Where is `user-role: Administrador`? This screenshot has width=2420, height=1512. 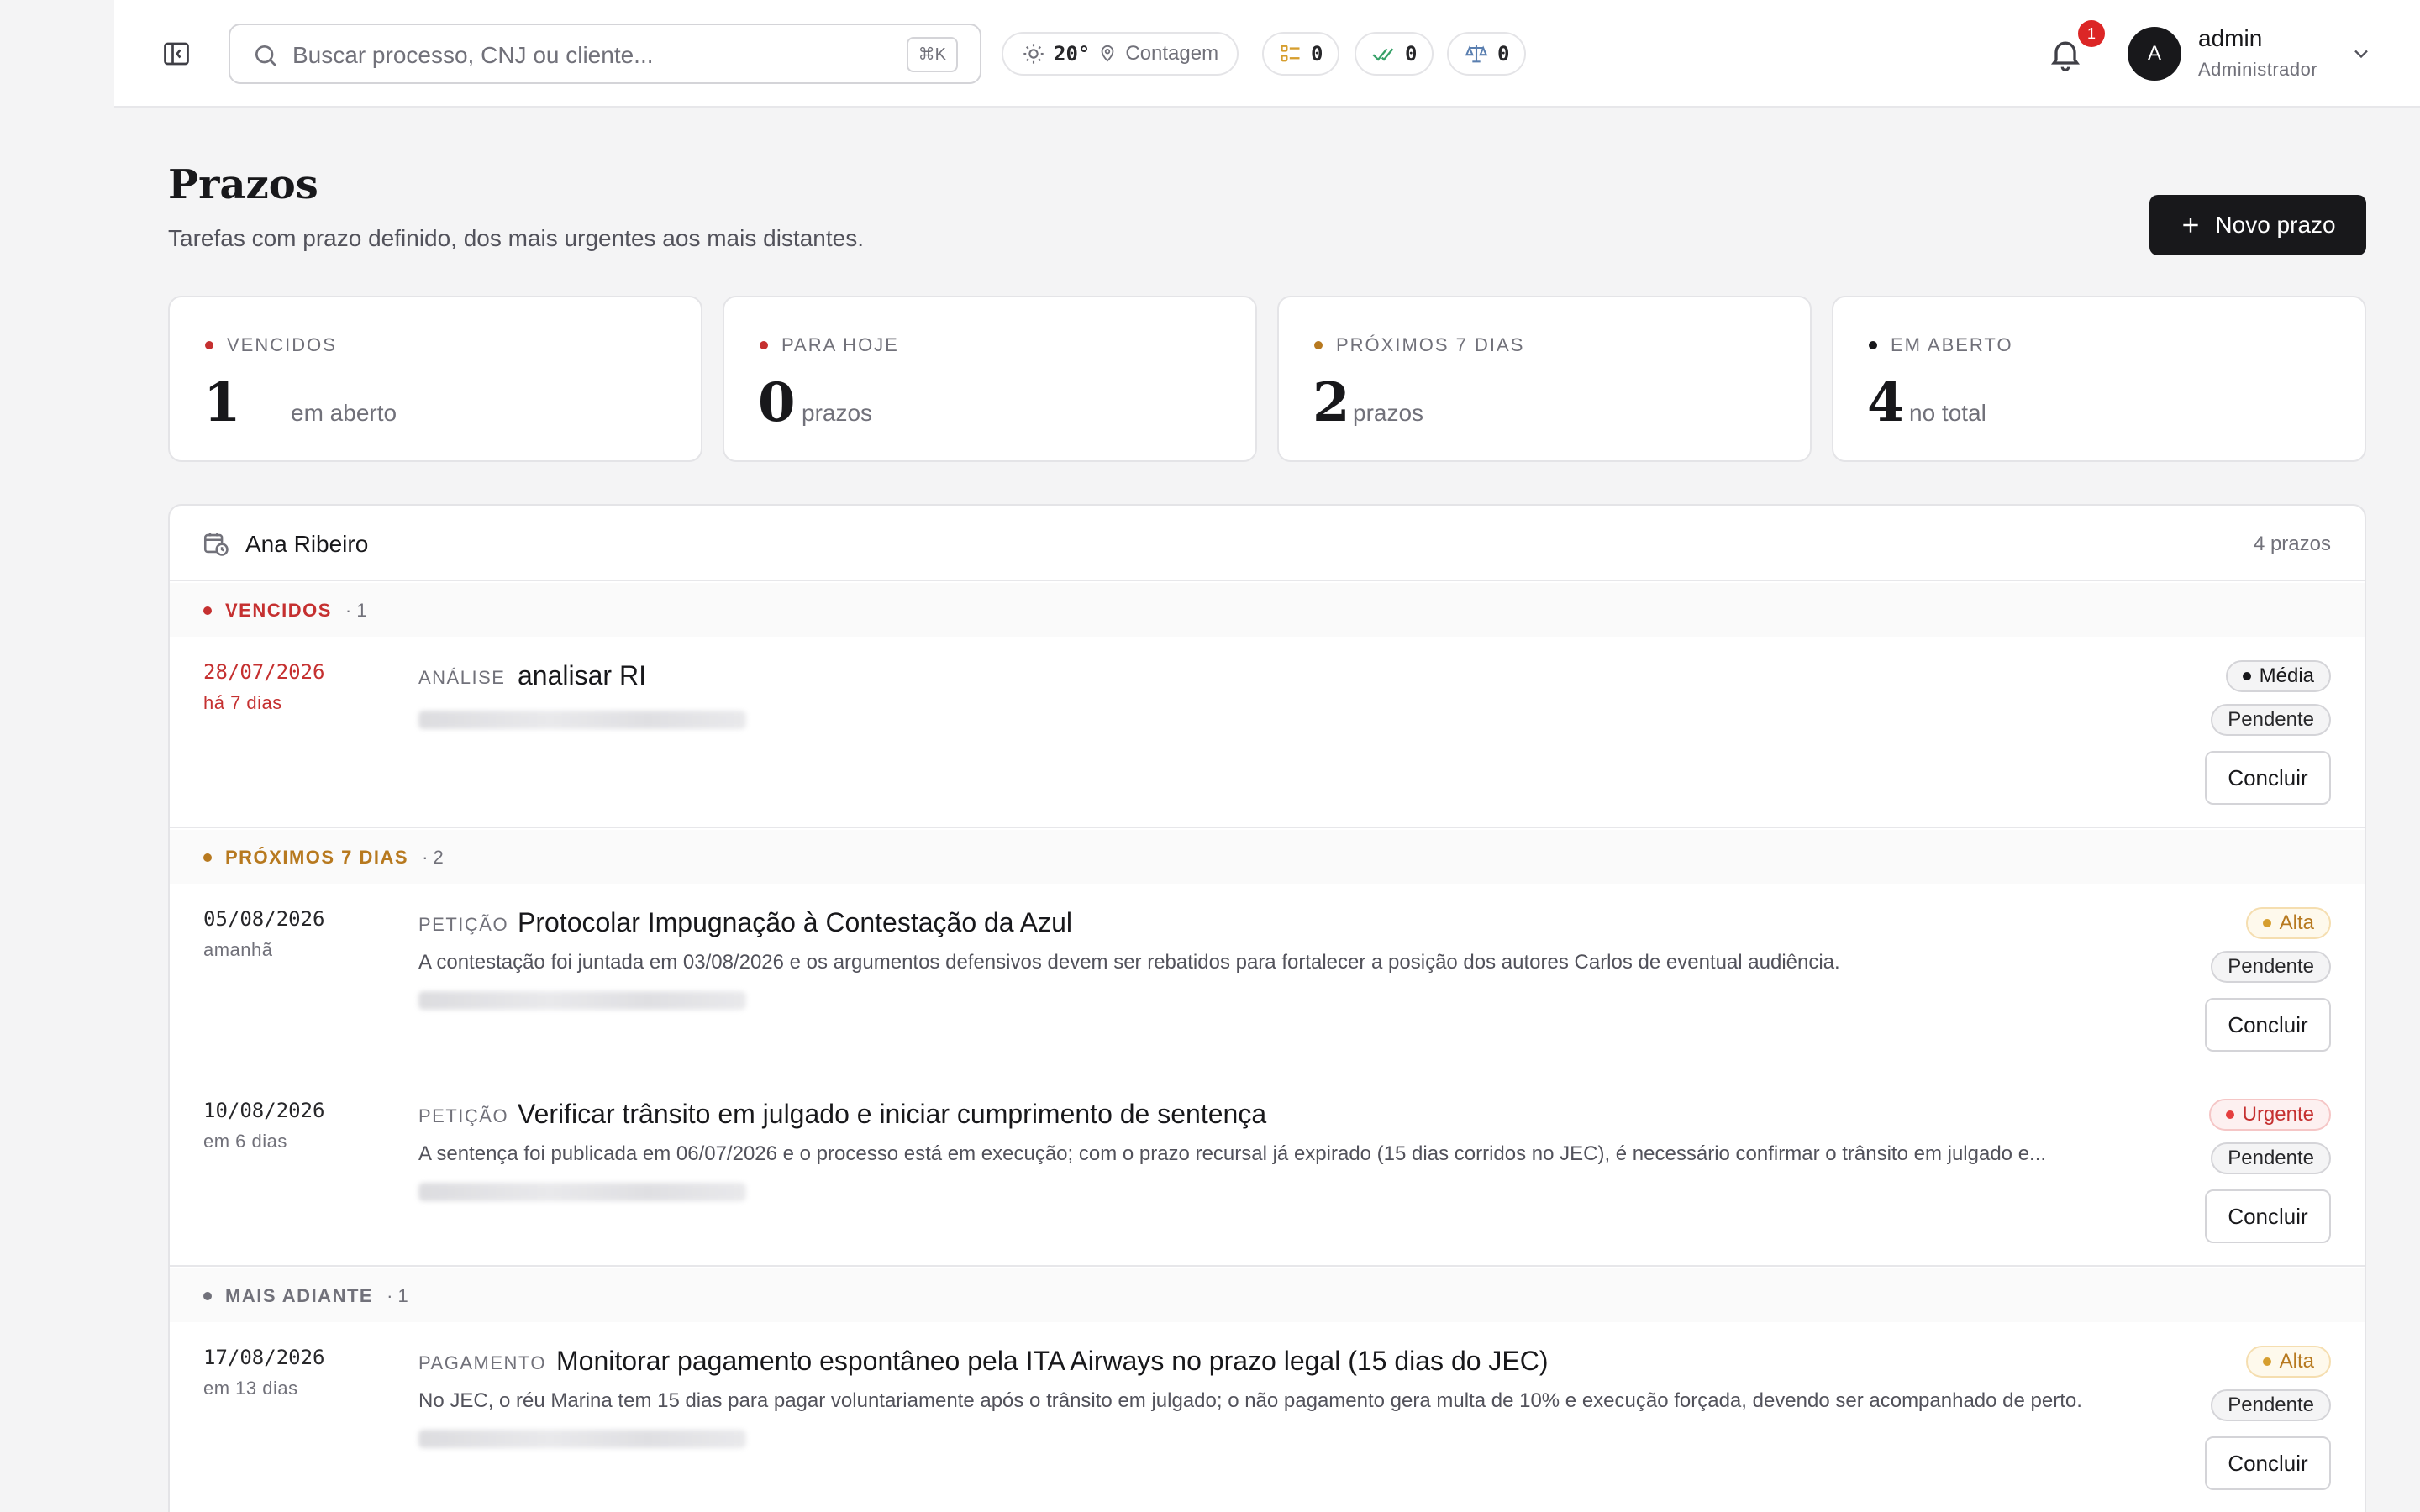 user-role: Administrador is located at coordinates (2258, 69).